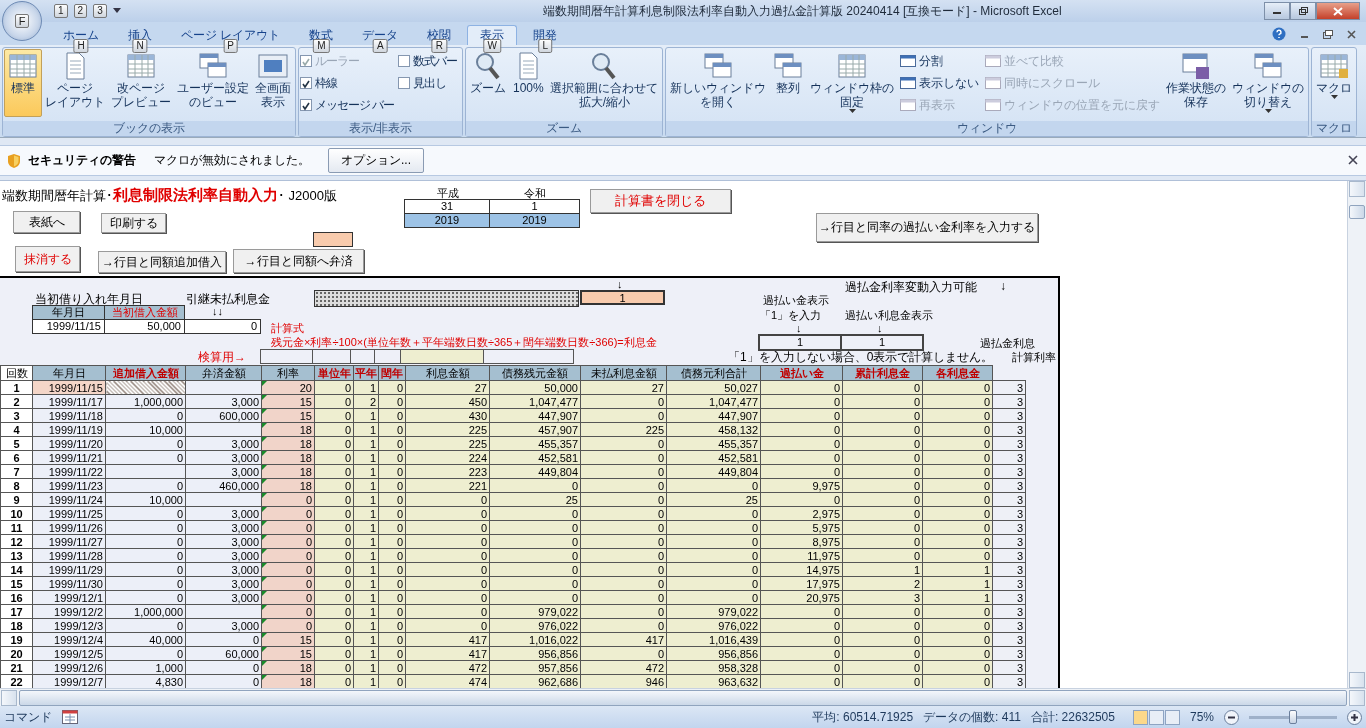 This screenshot has width=1366, height=728. I want to click on close-icon, so click(1351, 34).